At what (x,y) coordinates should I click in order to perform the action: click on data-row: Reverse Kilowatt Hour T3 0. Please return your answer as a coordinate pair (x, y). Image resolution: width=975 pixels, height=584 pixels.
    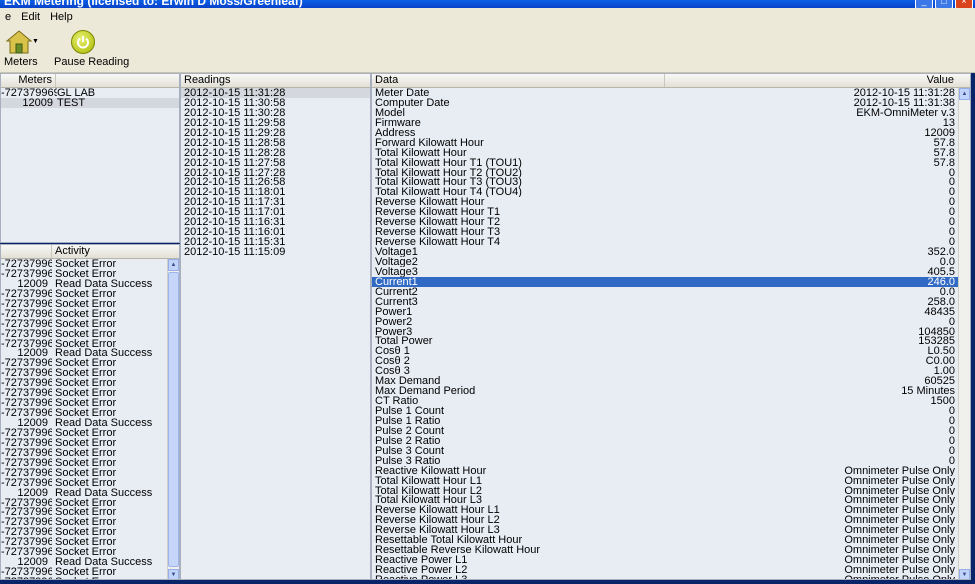
    Looking at the image, I should click on (665, 232).